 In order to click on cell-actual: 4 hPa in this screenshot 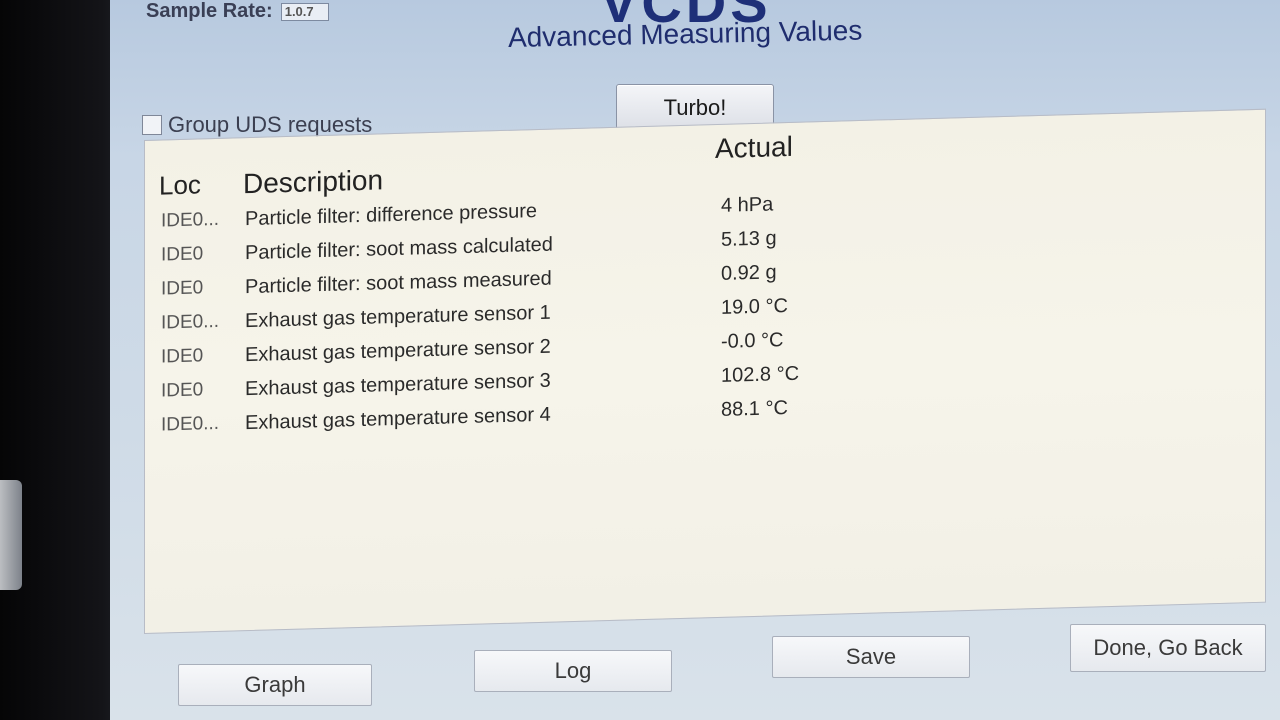, I will do `click(747, 205)`.